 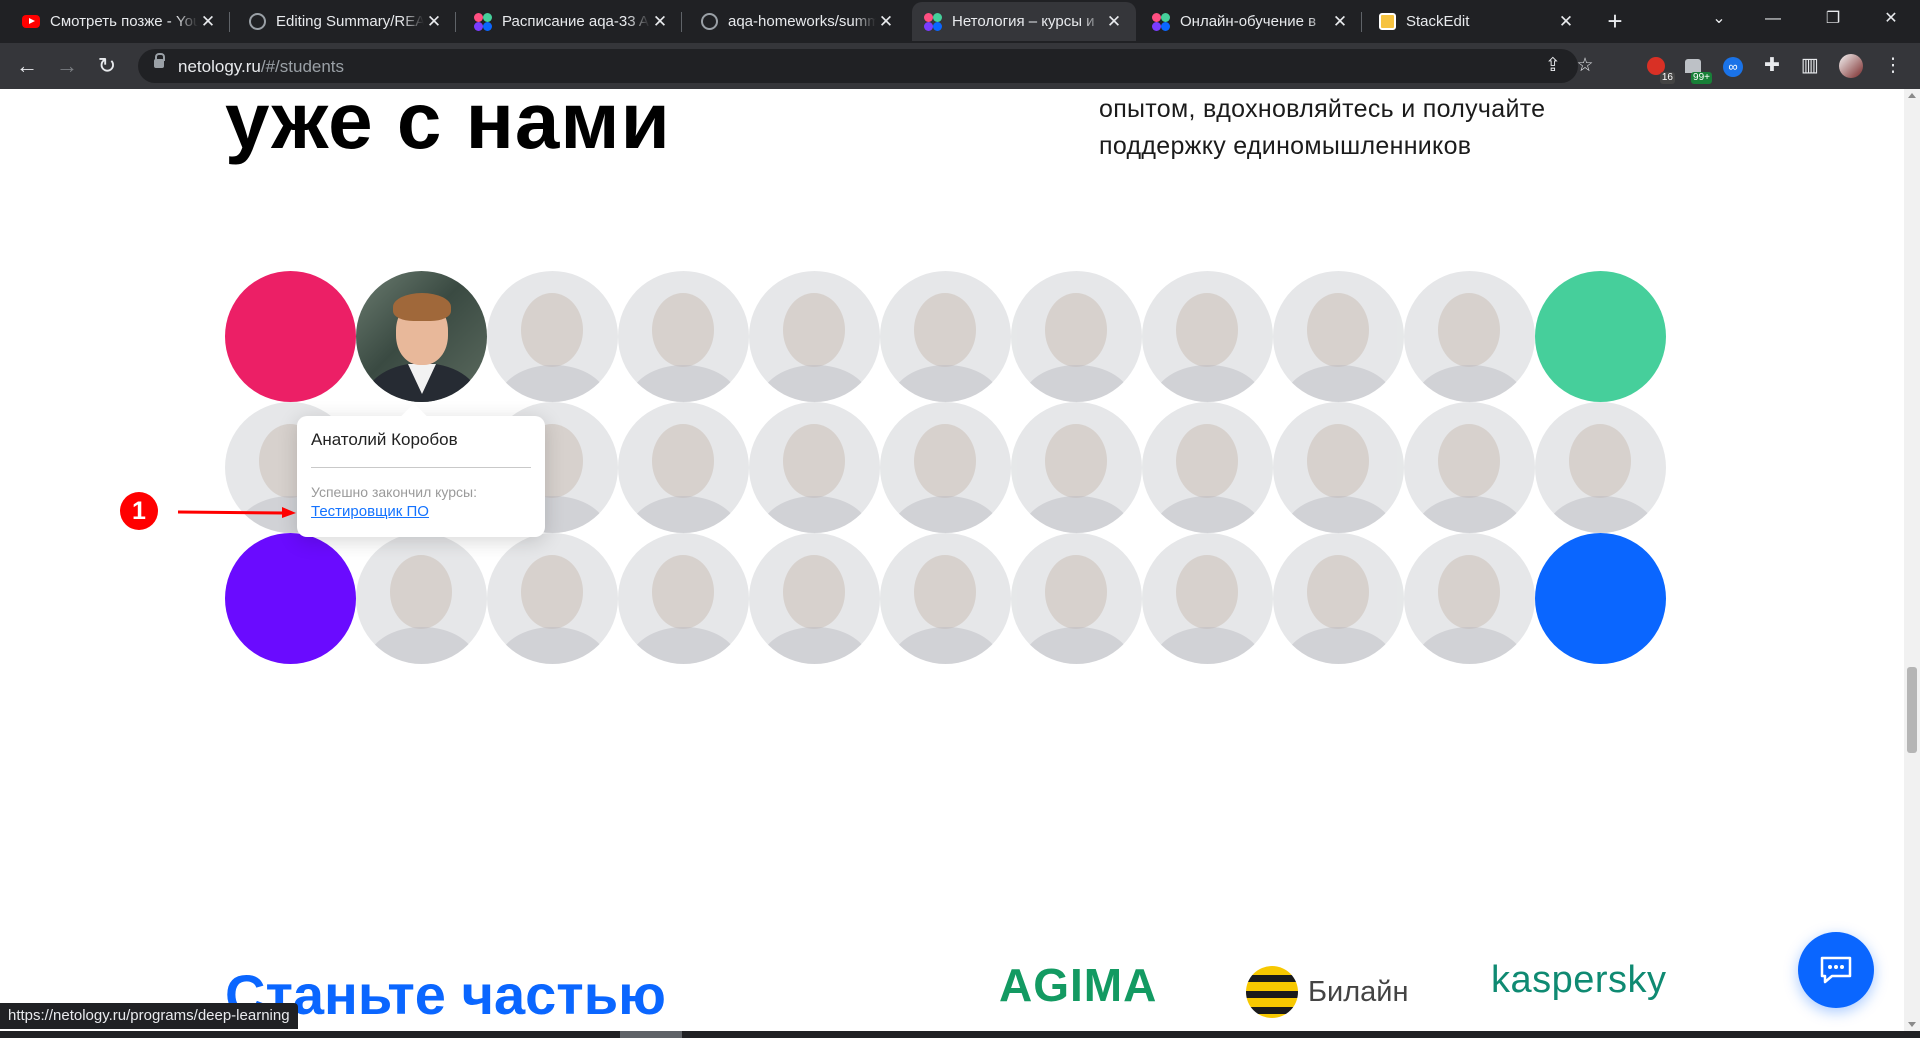 What do you see at coordinates (1773, 19) in the screenshot?
I see `minimize-button: —` at bounding box center [1773, 19].